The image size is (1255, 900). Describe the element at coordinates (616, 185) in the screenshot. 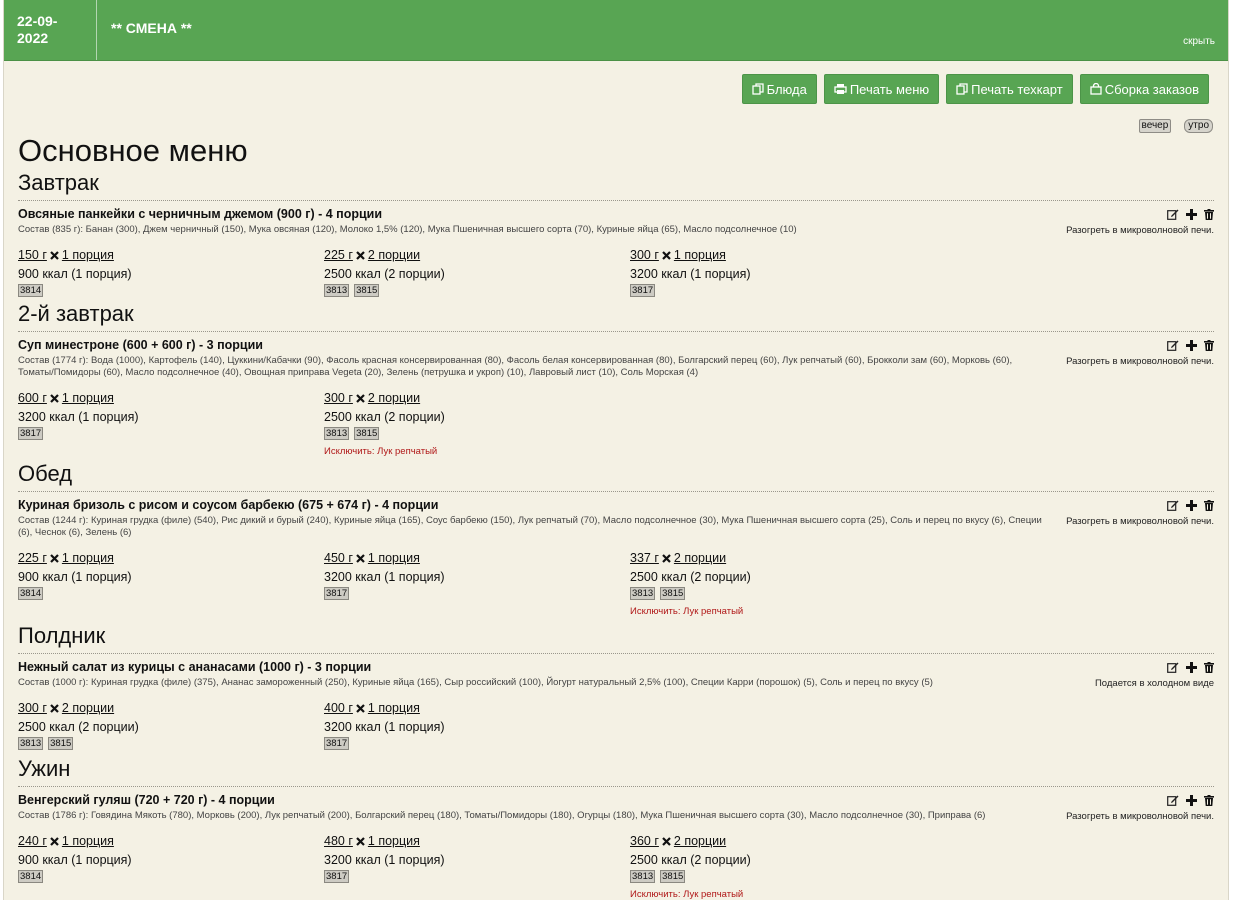

I see `section-title: Завтрак` at that location.